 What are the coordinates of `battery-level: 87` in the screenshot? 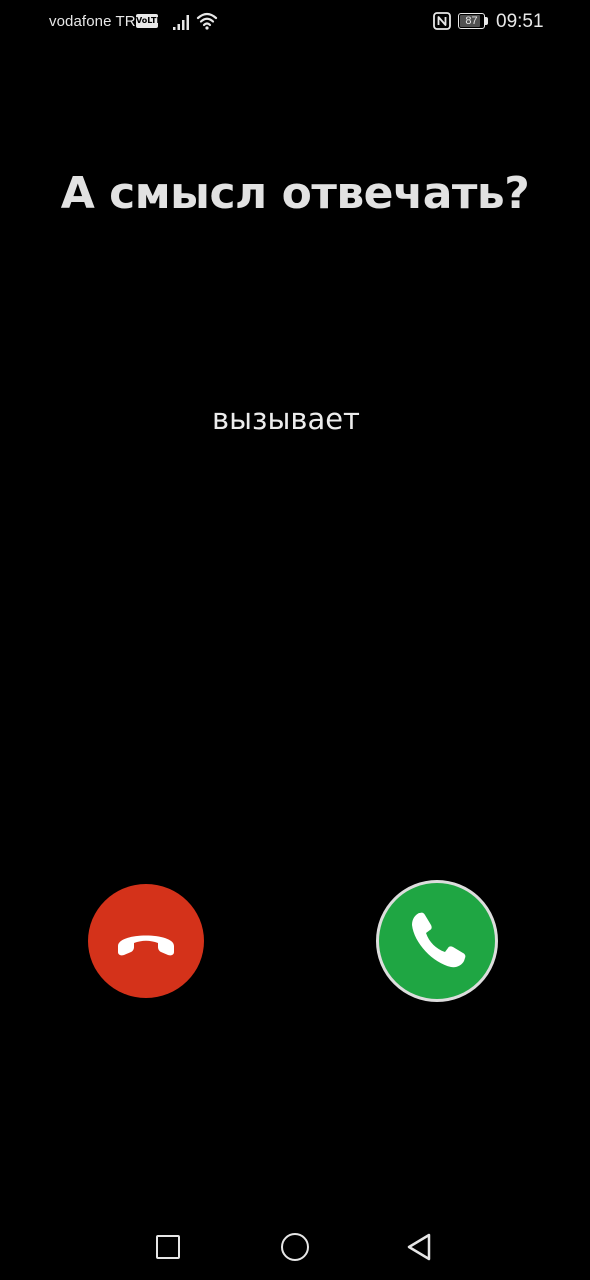 It's located at (471, 21).